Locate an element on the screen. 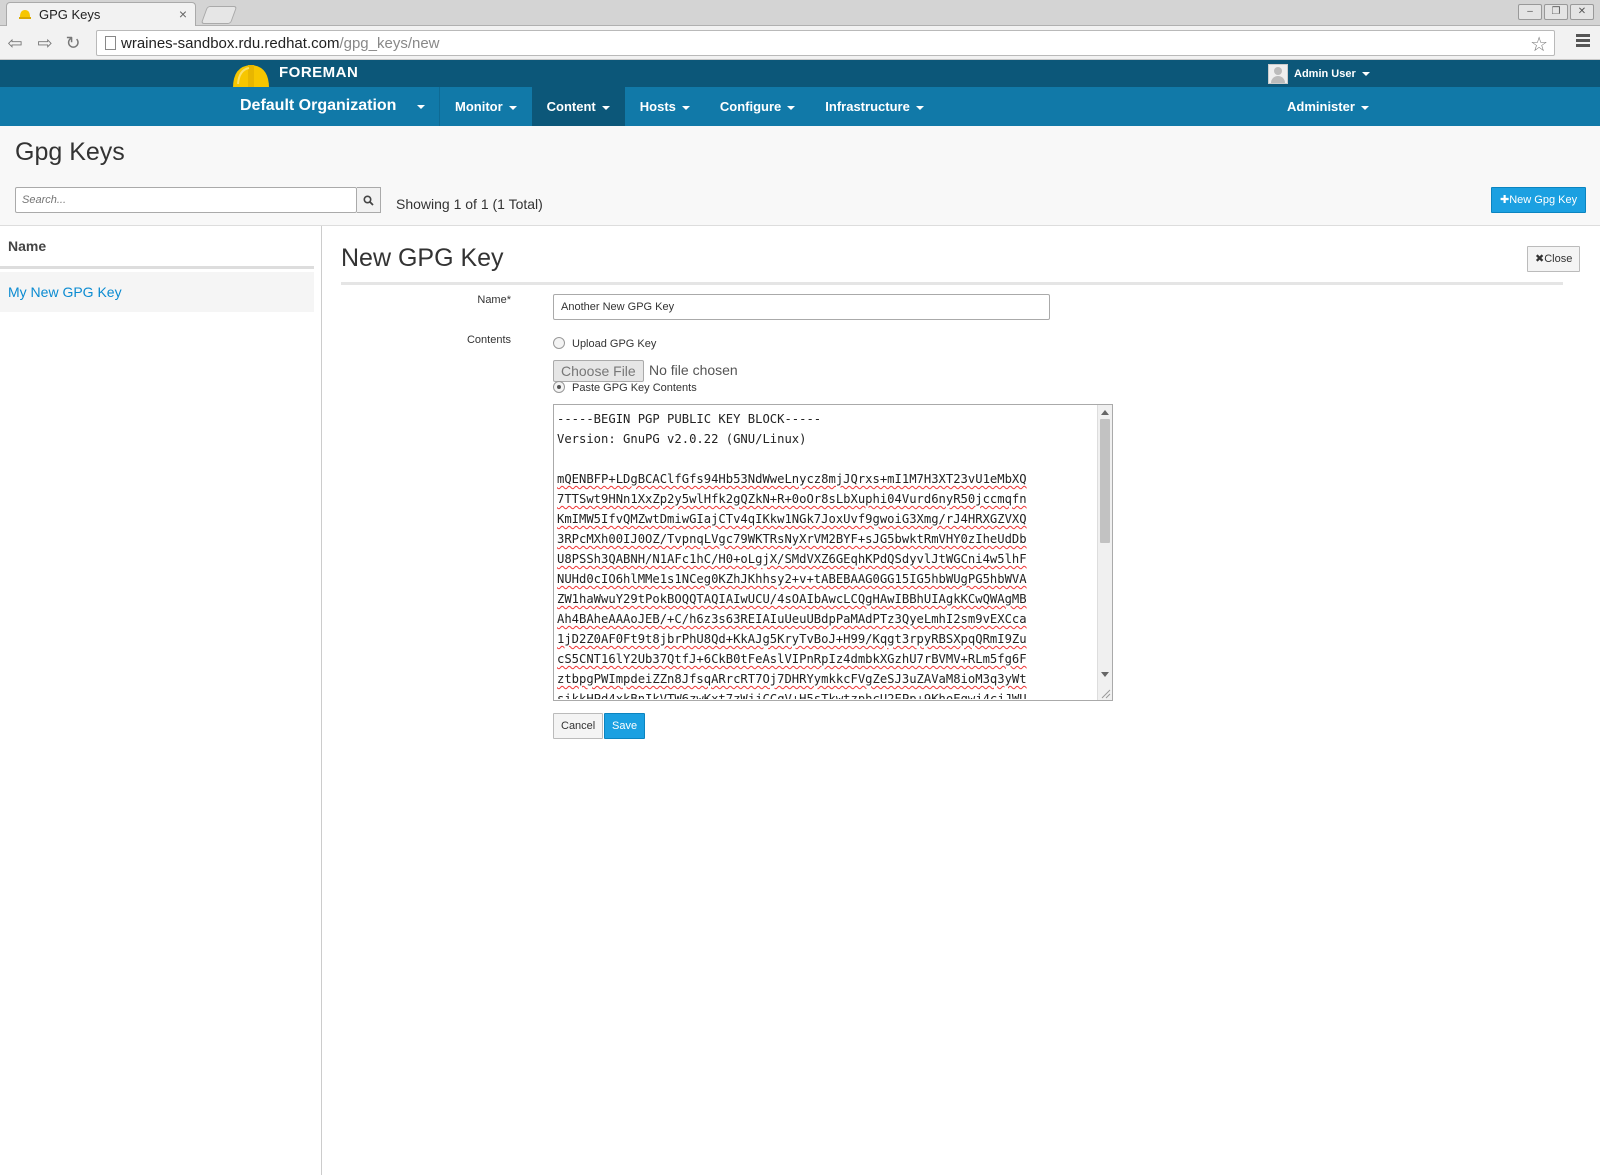 Image resolution: width=1600 pixels, height=1175 pixels. browser-tab: GPG Keys × is located at coordinates (101, 14).